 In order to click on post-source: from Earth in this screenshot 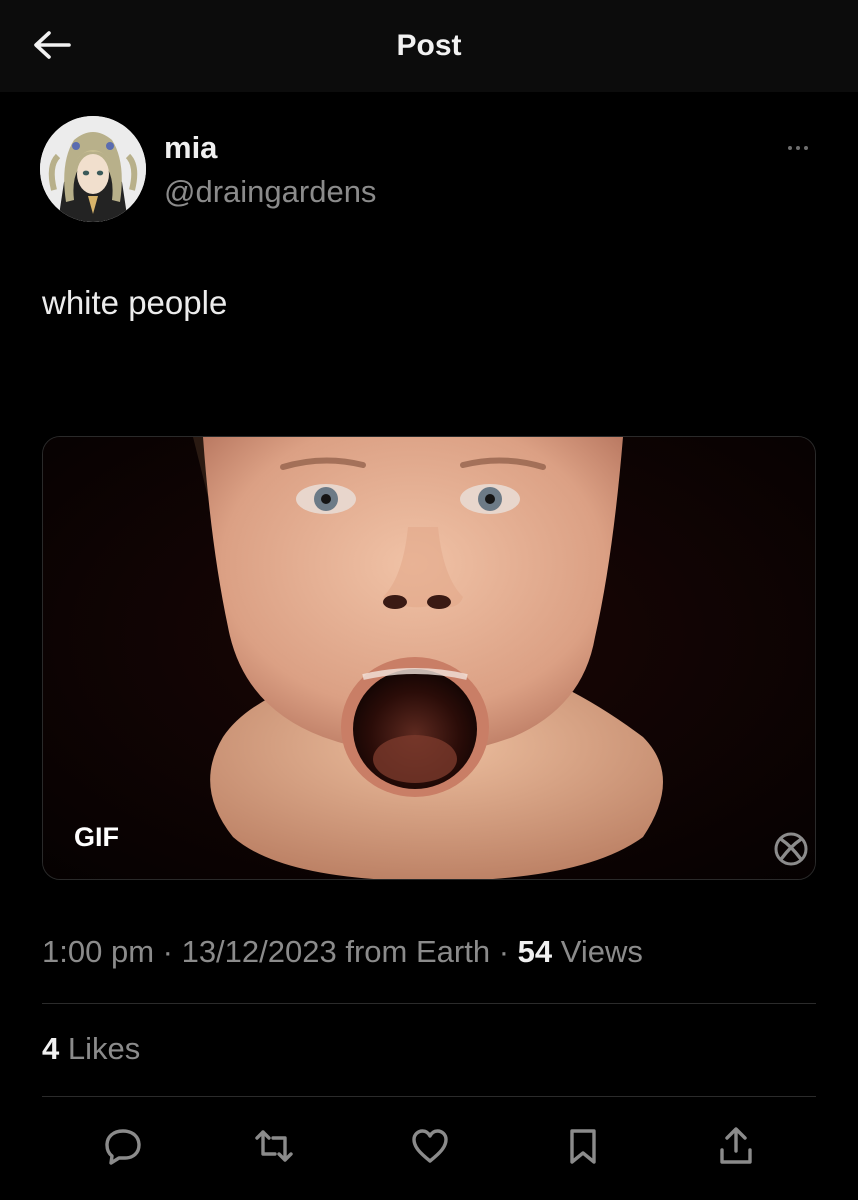, I will do `click(418, 951)`.